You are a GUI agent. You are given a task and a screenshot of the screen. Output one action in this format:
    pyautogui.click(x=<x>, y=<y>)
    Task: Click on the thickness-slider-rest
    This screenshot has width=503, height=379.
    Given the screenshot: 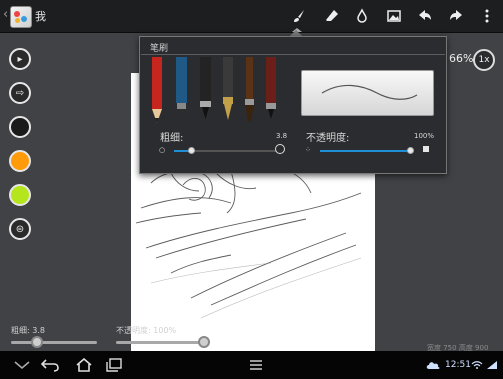 What is the action you would take?
    pyautogui.click(x=233, y=151)
    